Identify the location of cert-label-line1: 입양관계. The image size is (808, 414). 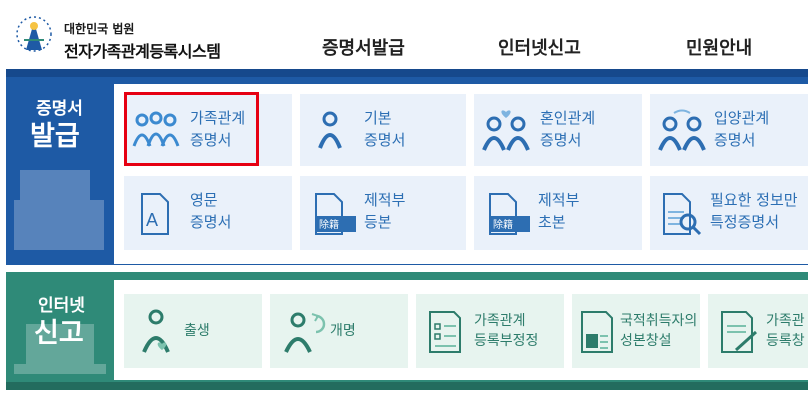
(742, 118).